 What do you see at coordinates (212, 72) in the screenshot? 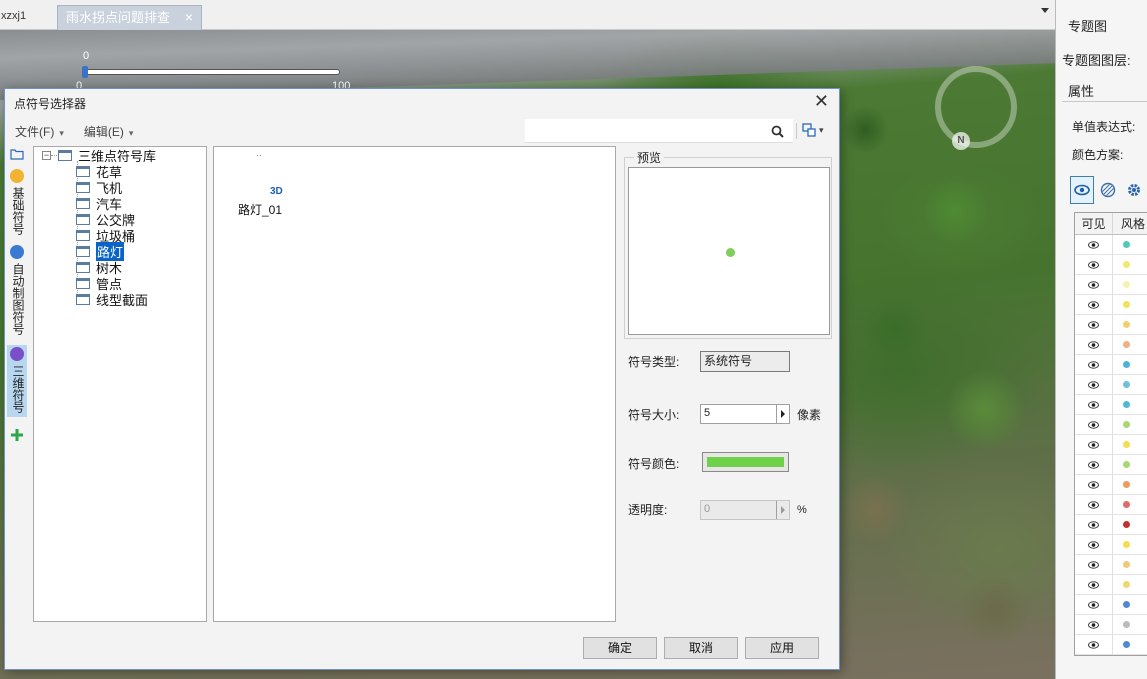
I see `altitude-slider-track` at bounding box center [212, 72].